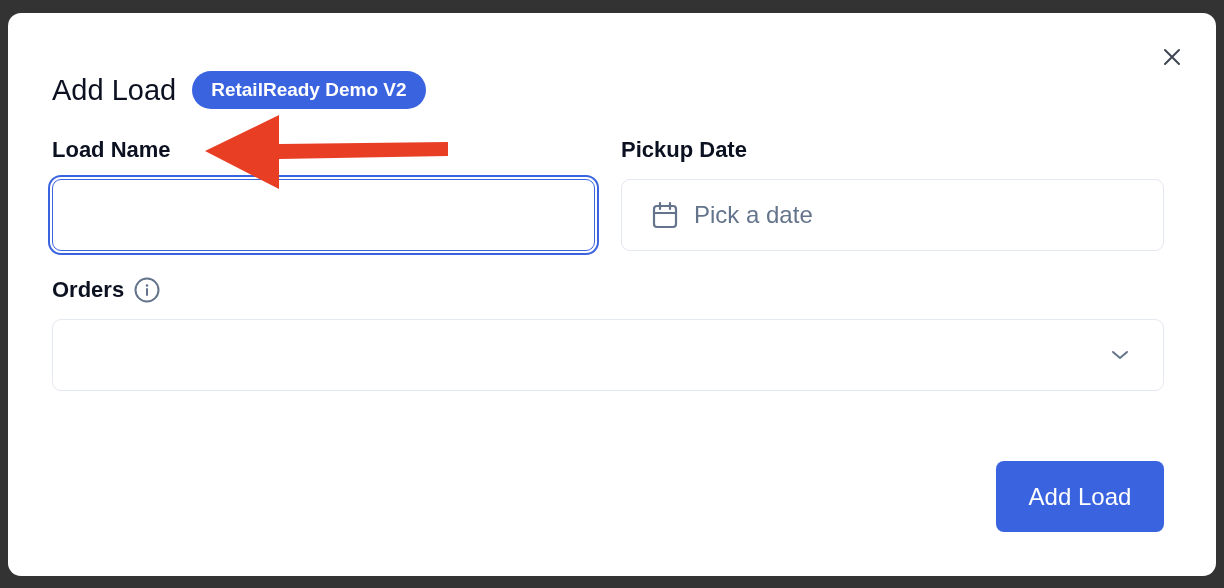 This screenshot has width=1224, height=588. I want to click on workspace-badge: RetailReady Demo V2, so click(309, 90).